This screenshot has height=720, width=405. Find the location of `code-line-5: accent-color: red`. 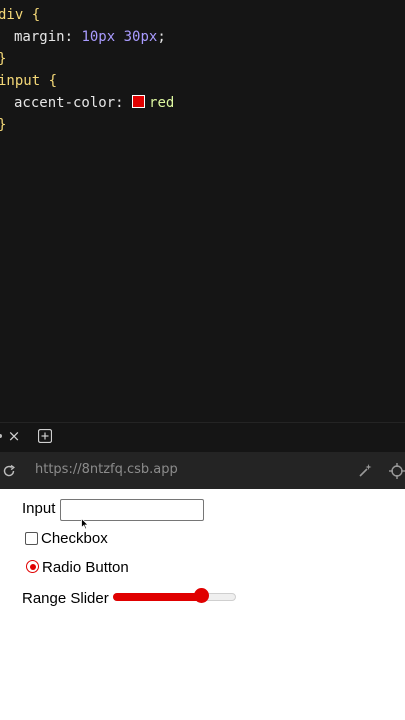

code-line-5: accent-color: red is located at coordinates (94, 103).